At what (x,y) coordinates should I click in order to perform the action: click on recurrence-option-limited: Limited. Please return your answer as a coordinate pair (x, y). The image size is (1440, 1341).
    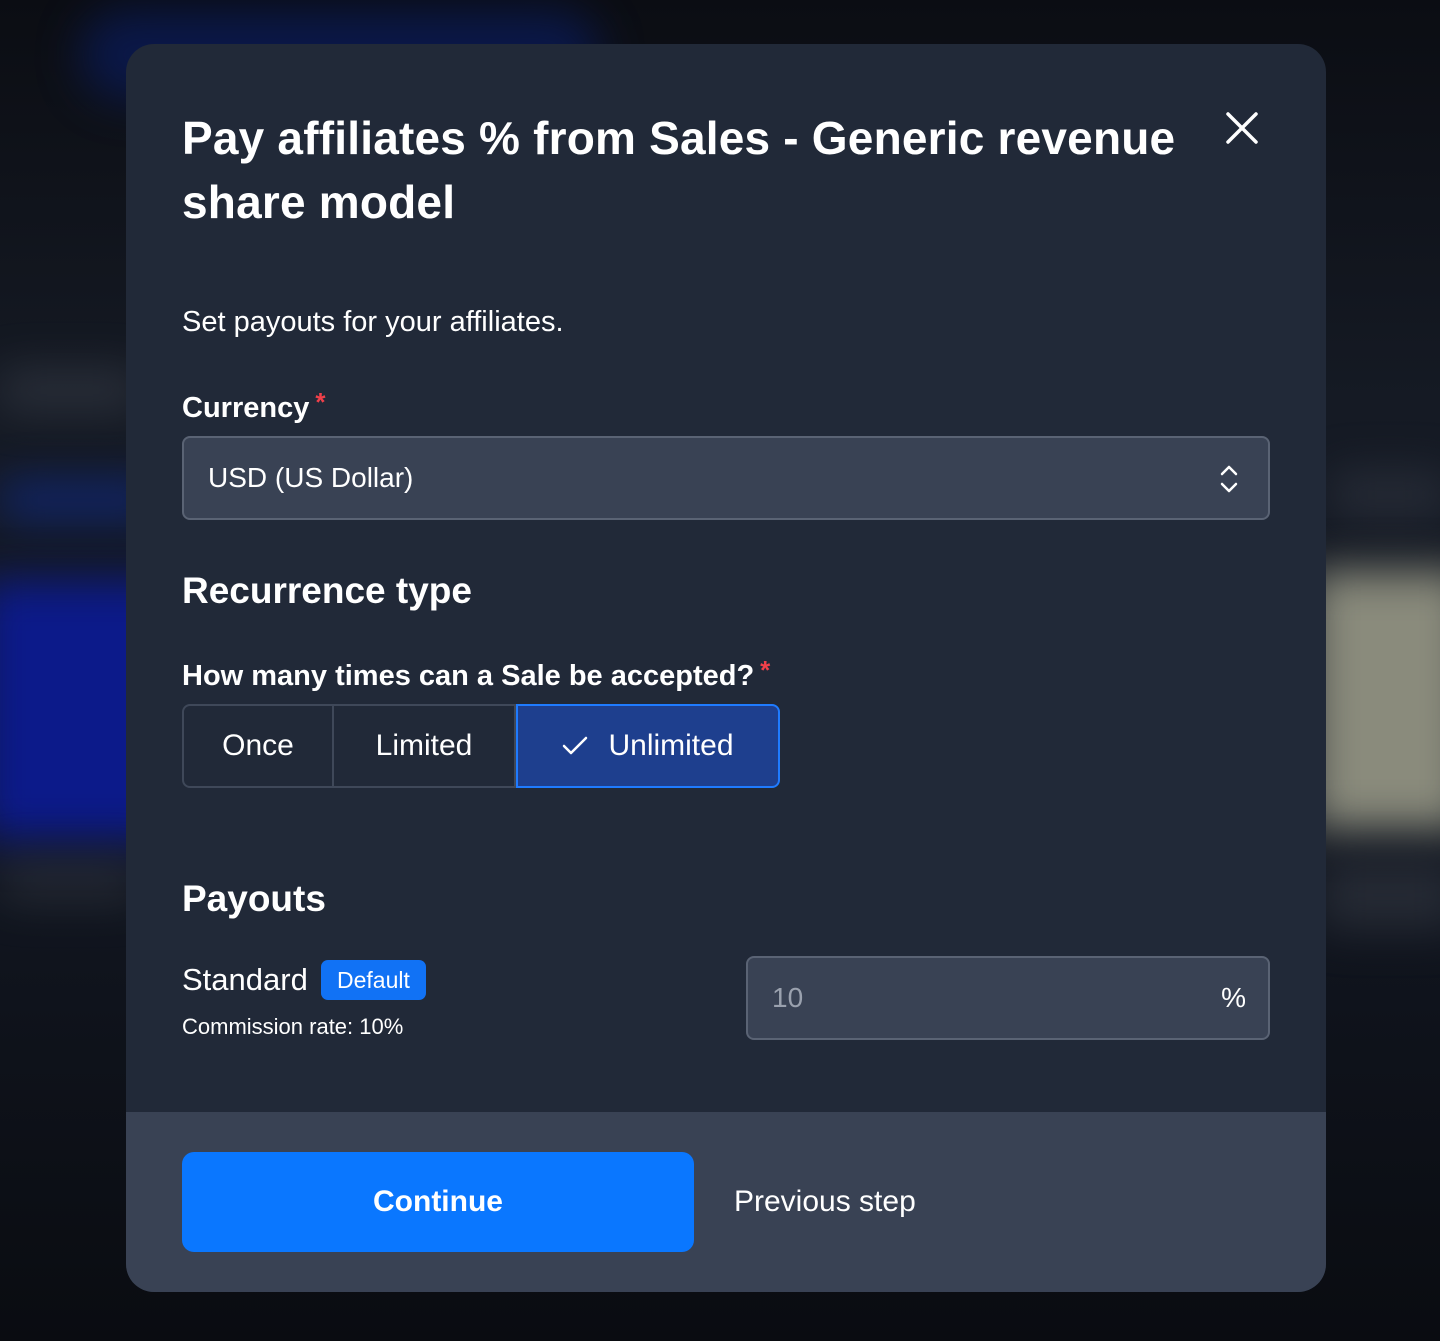
    Looking at the image, I should click on (425, 746).